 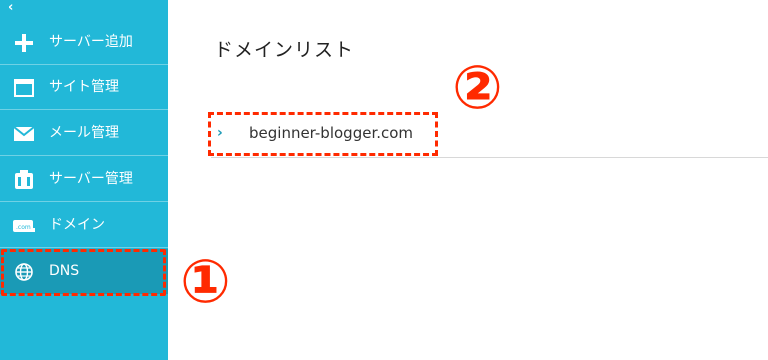 I want to click on annotation-callout-1: ①, so click(x=205, y=282).